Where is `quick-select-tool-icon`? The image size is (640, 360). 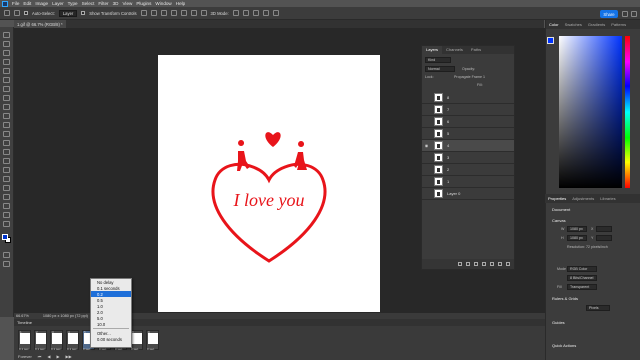 quick-select-tool-icon is located at coordinates (6, 62).